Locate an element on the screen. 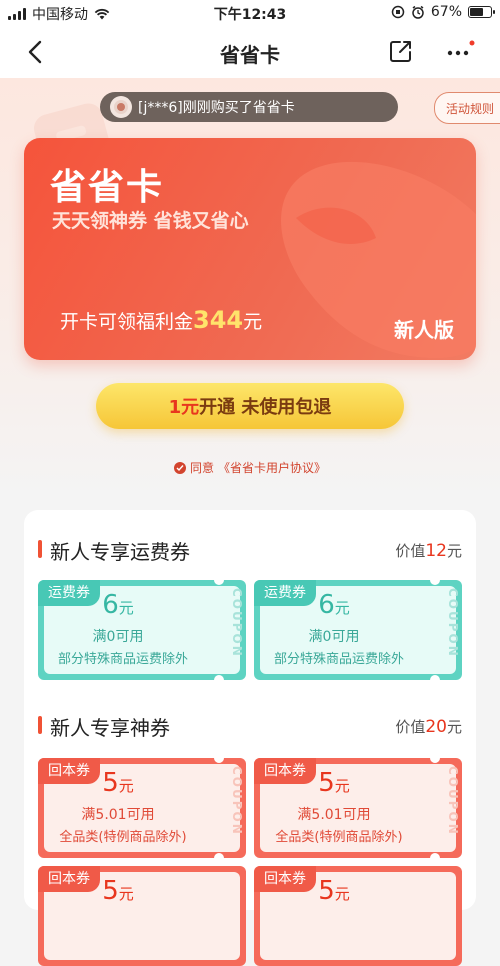  value-num: 12 is located at coordinates (436, 551).